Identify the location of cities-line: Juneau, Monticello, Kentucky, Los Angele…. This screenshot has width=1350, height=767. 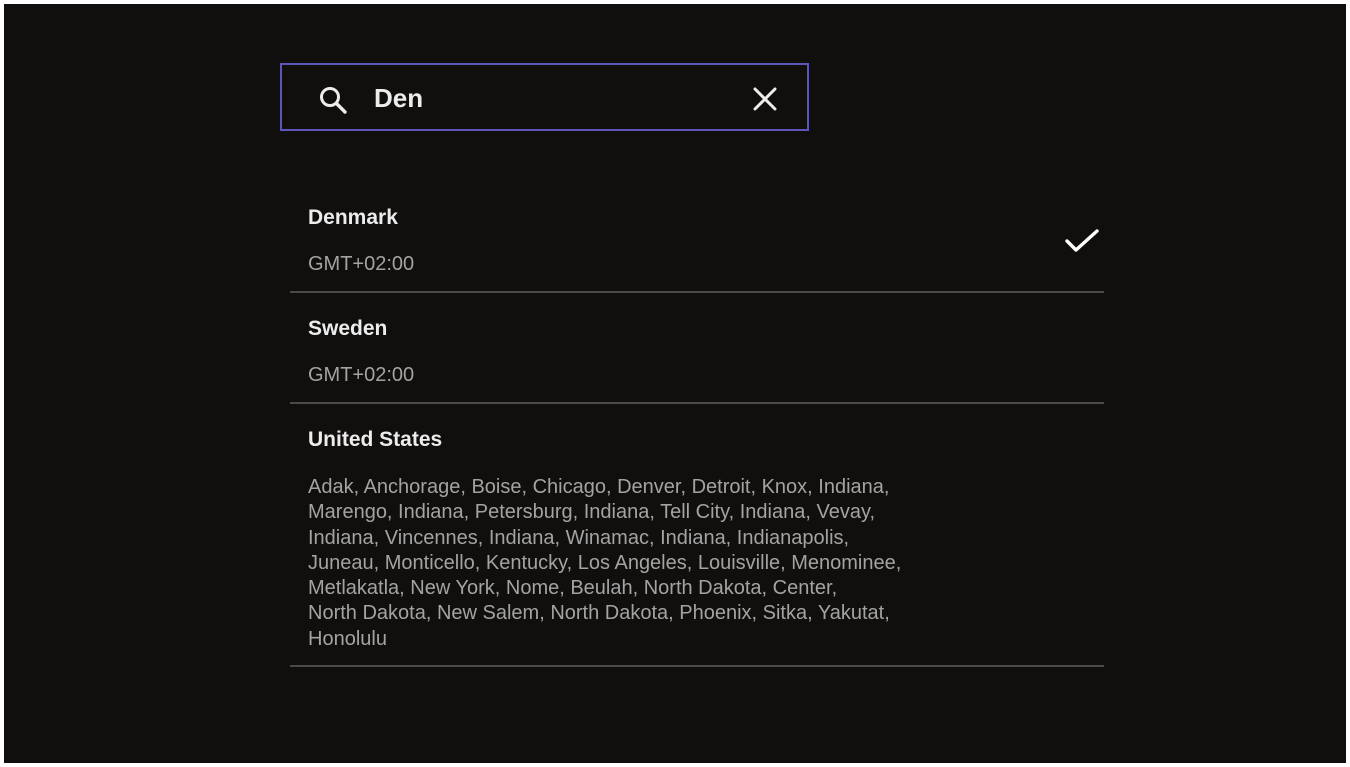
(605, 562).